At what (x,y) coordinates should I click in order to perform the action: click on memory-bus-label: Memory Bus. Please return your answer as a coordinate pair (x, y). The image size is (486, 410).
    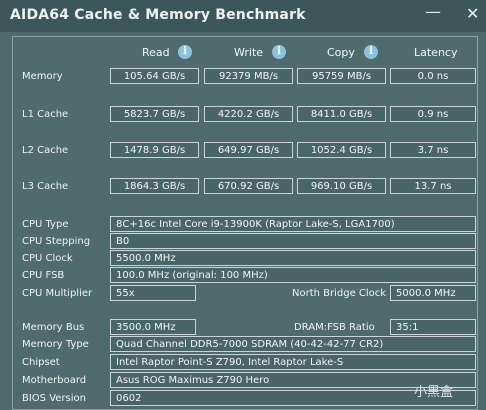
    Looking at the image, I should click on (53, 327).